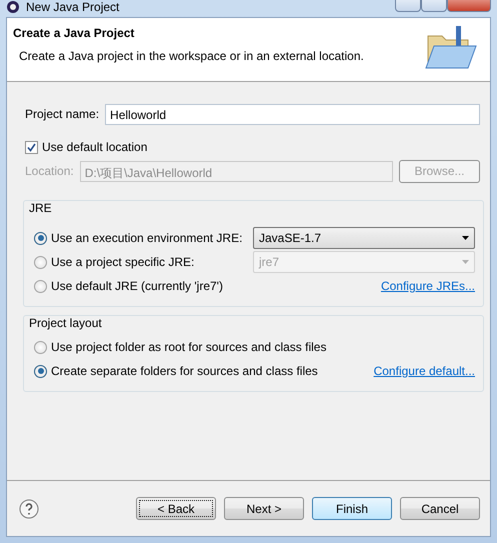 The width and height of the screenshot is (497, 543). What do you see at coordinates (352, 508) in the screenshot?
I see `dialog-button: Finish` at bounding box center [352, 508].